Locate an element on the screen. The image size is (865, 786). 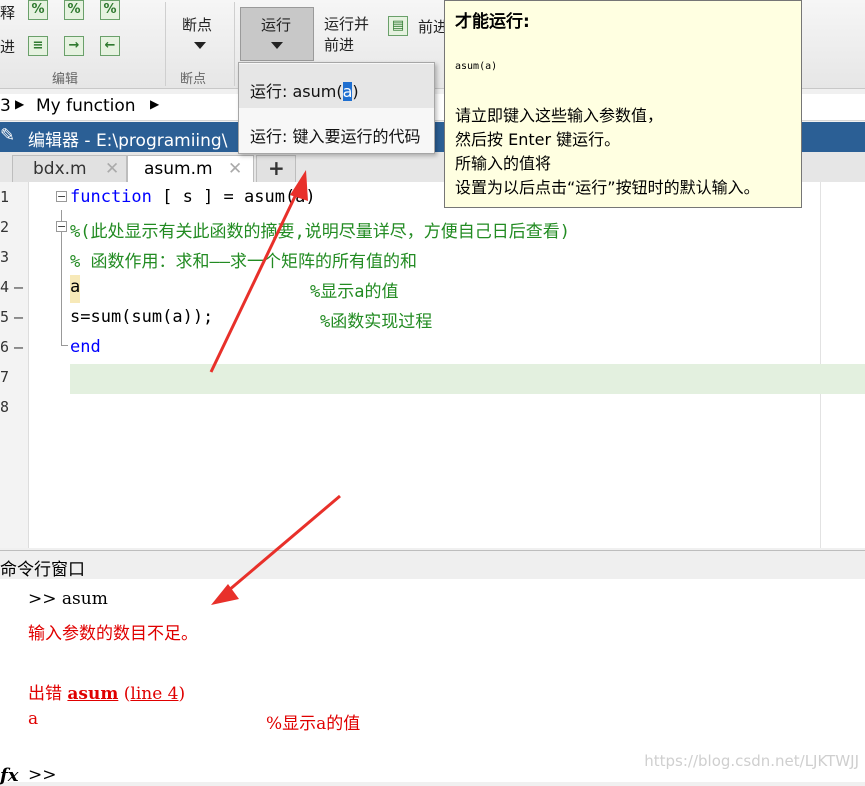
command-prompt: >> is located at coordinates (42, 775).